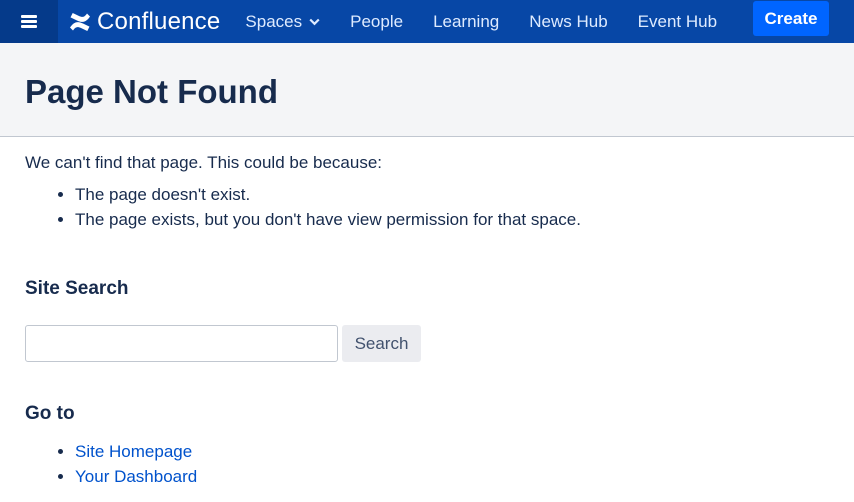  What do you see at coordinates (314, 21) in the screenshot?
I see `chevron-down-icon` at bounding box center [314, 21].